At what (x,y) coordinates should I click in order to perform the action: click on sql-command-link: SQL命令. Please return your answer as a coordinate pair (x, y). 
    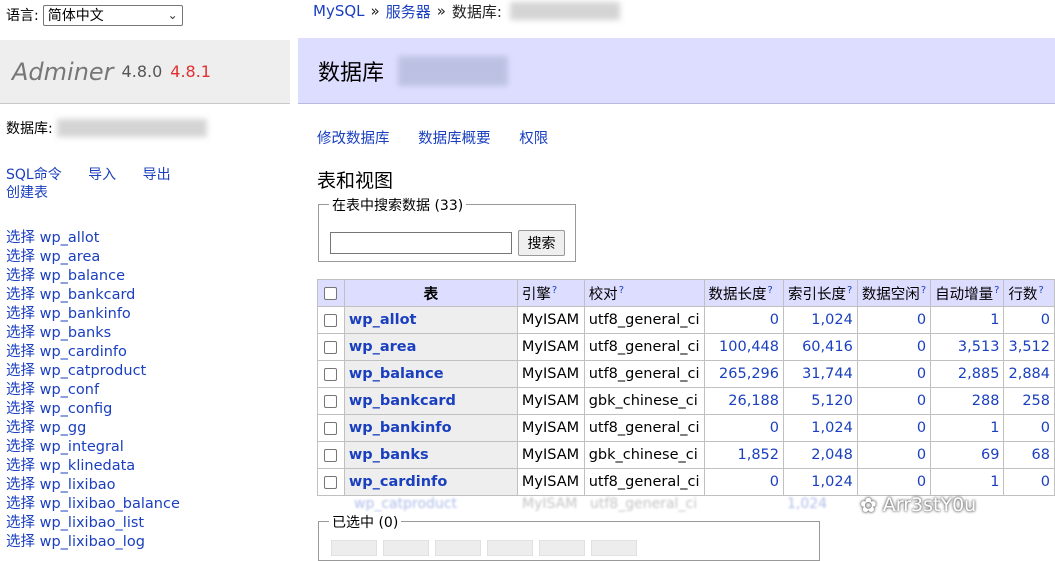
    Looking at the image, I should click on (34, 175).